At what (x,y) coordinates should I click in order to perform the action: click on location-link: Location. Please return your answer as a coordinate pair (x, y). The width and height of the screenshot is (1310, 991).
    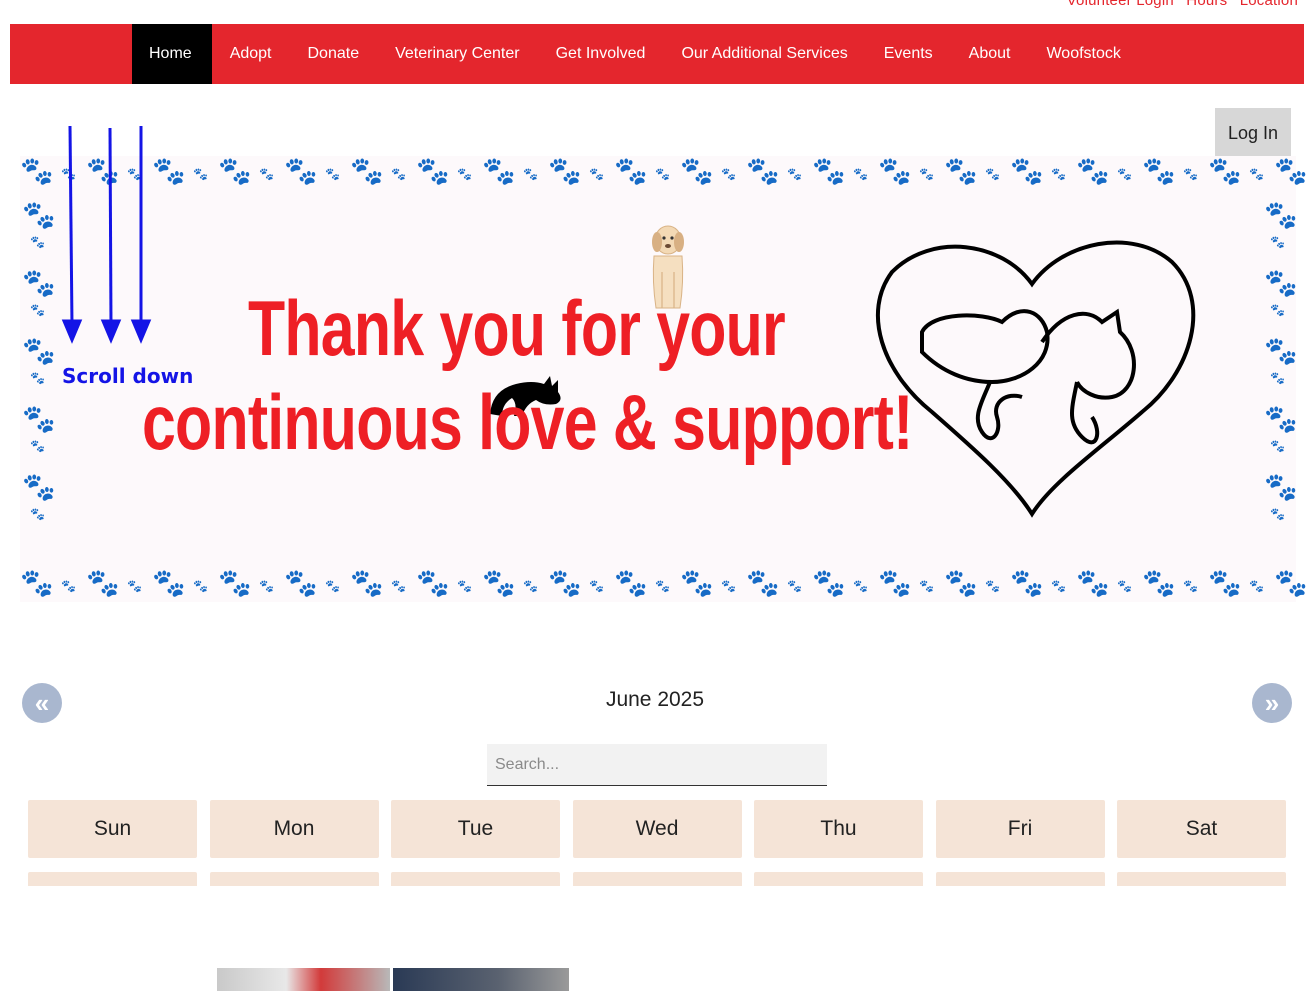
    Looking at the image, I should click on (1269, 4).